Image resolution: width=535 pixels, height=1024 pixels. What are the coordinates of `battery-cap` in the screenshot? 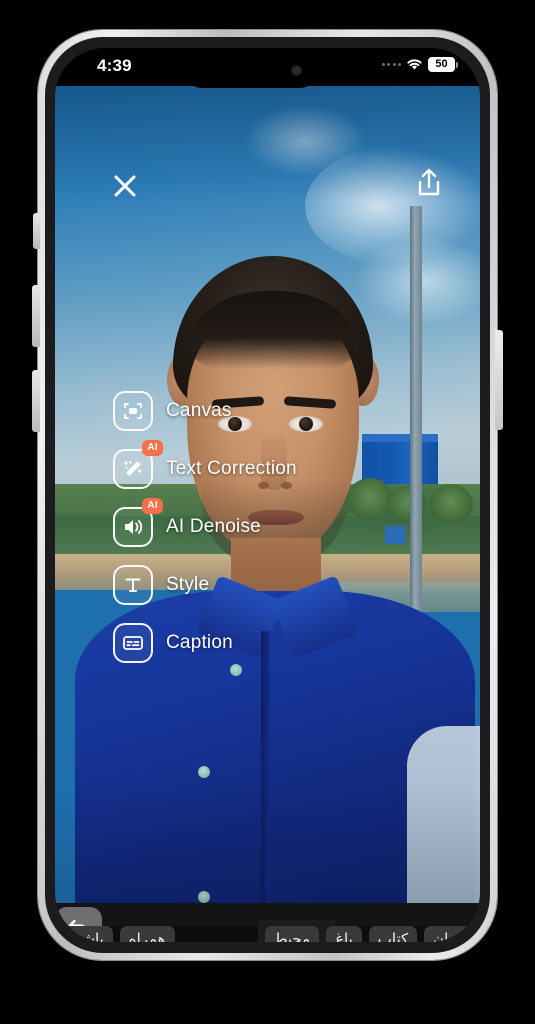 It's located at (457, 64).